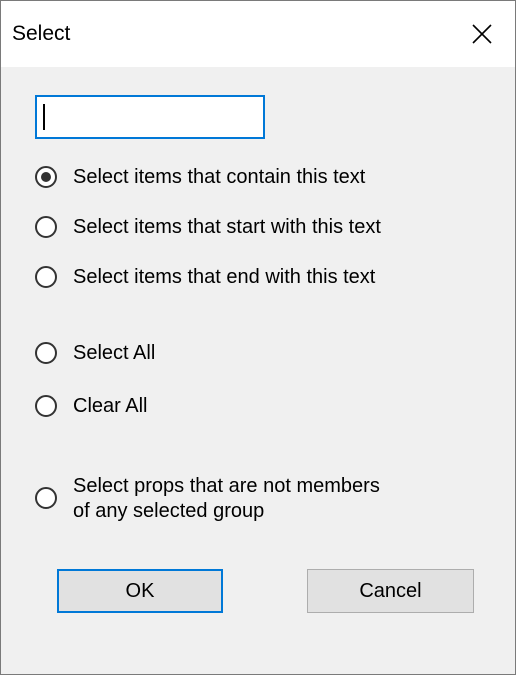 The height and width of the screenshot is (675, 516). Describe the element at coordinates (150, 117) in the screenshot. I see `search-text-input` at that location.